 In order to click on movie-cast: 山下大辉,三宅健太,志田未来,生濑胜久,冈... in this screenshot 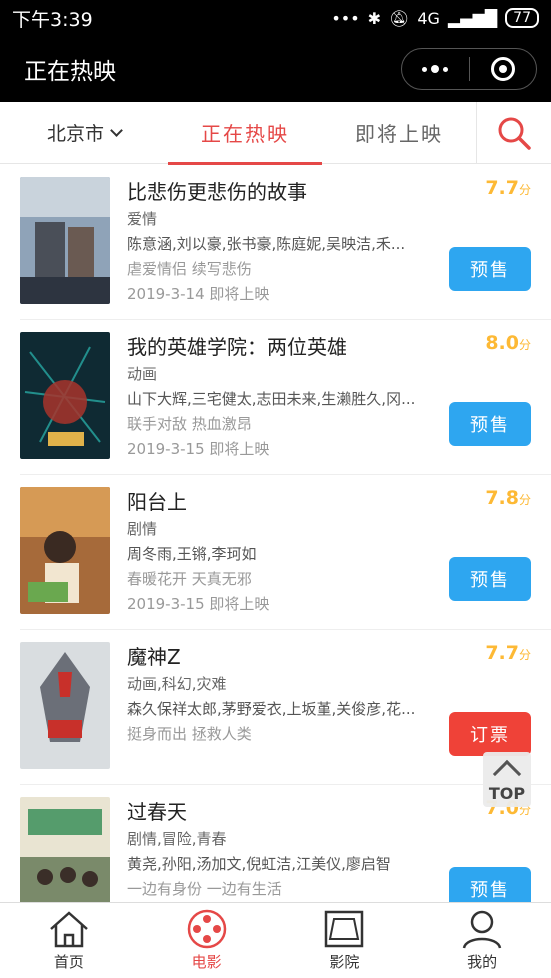, I will do `click(271, 399)`.